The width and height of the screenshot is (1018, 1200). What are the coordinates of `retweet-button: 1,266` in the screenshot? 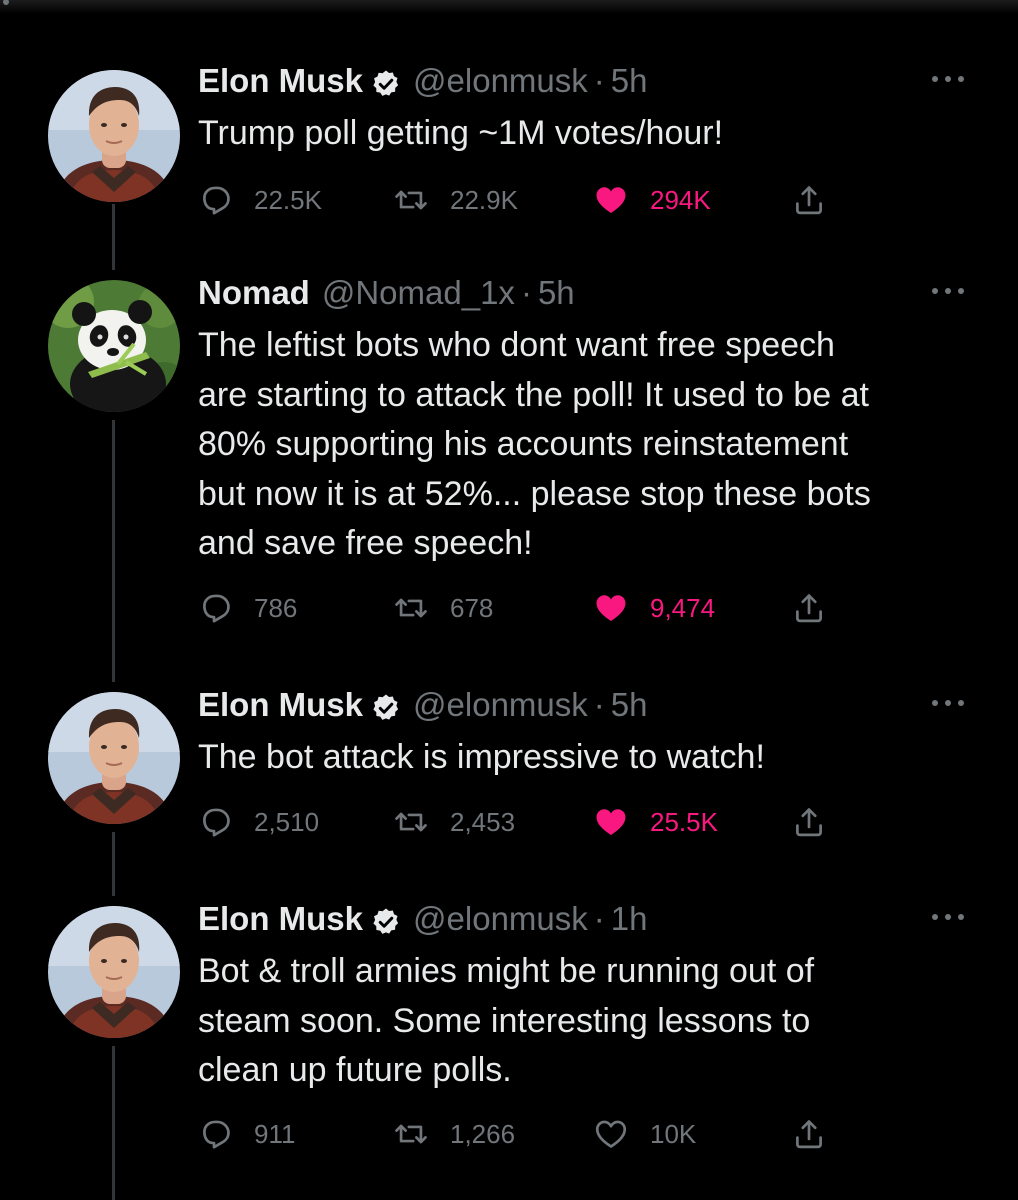 It's located at (454, 1134).